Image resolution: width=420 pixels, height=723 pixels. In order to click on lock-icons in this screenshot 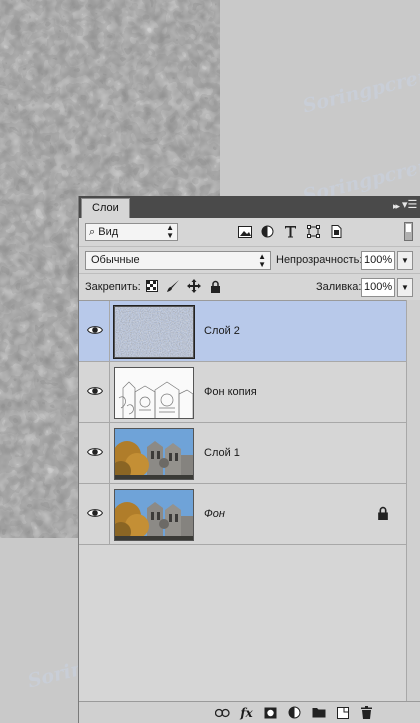, I will do `click(183, 286)`.